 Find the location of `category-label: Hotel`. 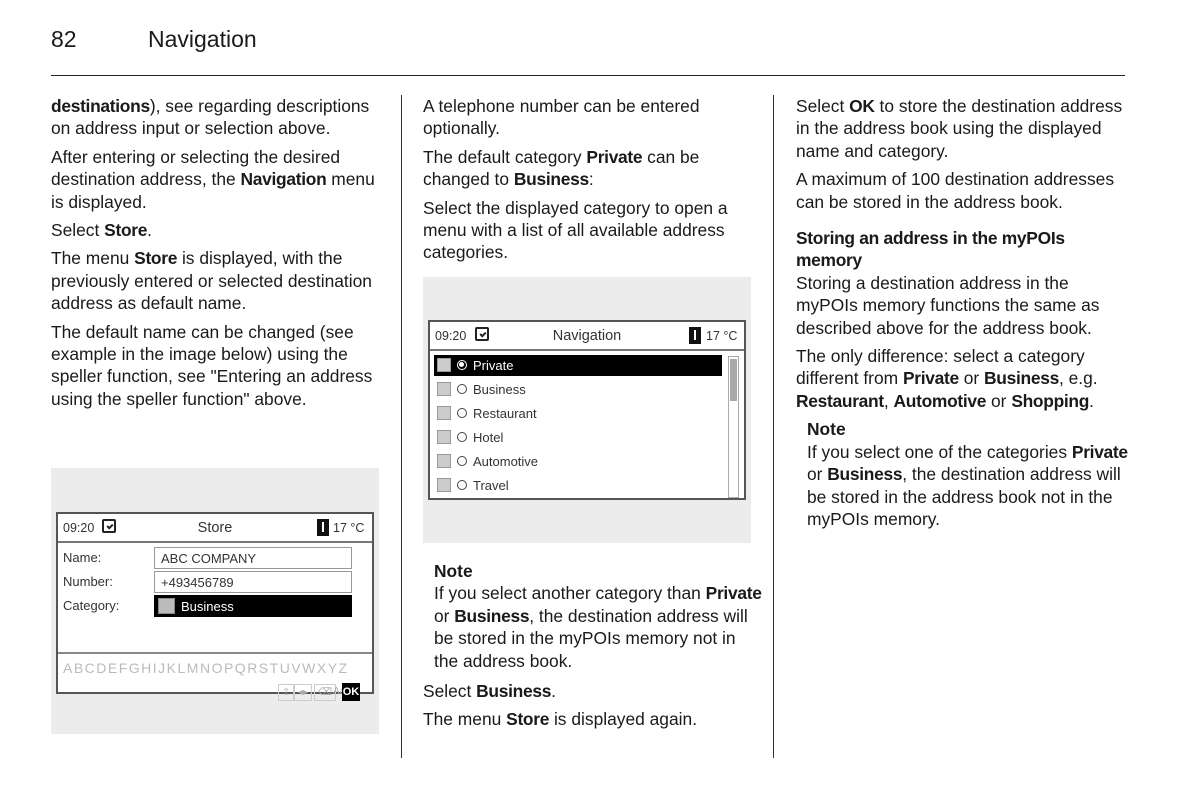

category-label: Hotel is located at coordinates (488, 437).